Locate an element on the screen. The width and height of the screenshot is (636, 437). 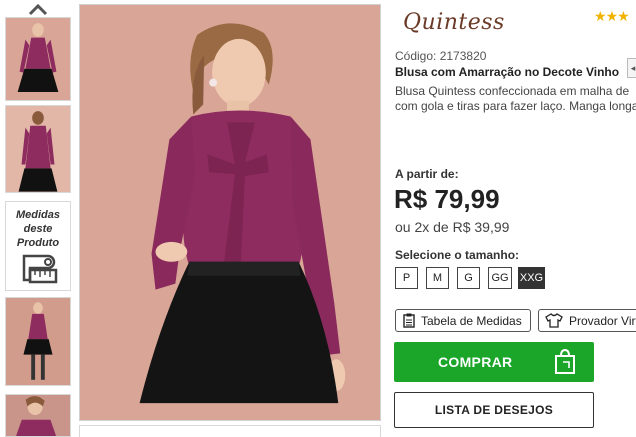
description-line: Blusa Quintess confeccionada em malha de is located at coordinates (512, 91).